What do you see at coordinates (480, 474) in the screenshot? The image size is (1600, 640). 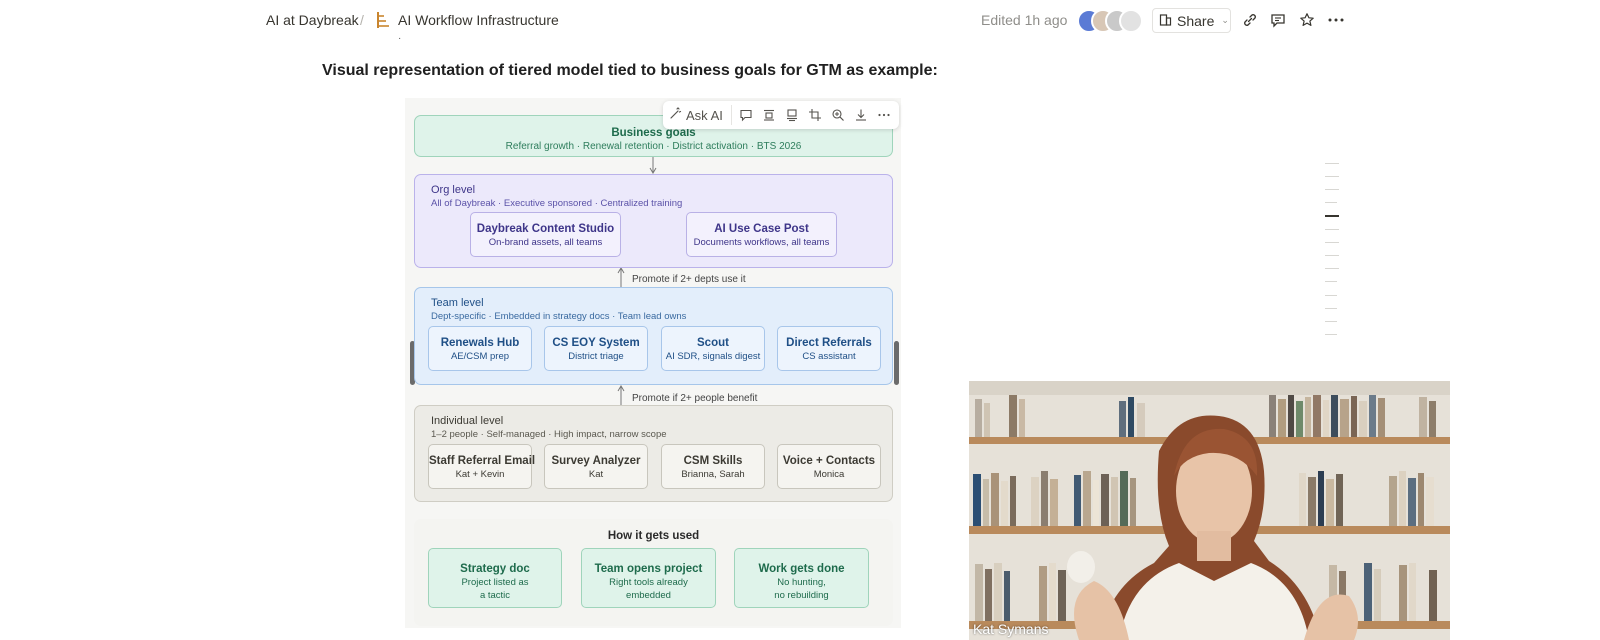 I see `card-subtitle: Kat + Kevin` at bounding box center [480, 474].